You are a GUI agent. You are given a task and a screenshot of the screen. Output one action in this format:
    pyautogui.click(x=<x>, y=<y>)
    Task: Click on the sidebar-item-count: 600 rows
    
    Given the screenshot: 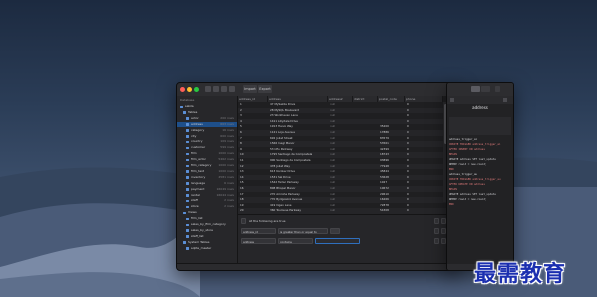 What is the action you would take?
    pyautogui.click(x=227, y=135)
    